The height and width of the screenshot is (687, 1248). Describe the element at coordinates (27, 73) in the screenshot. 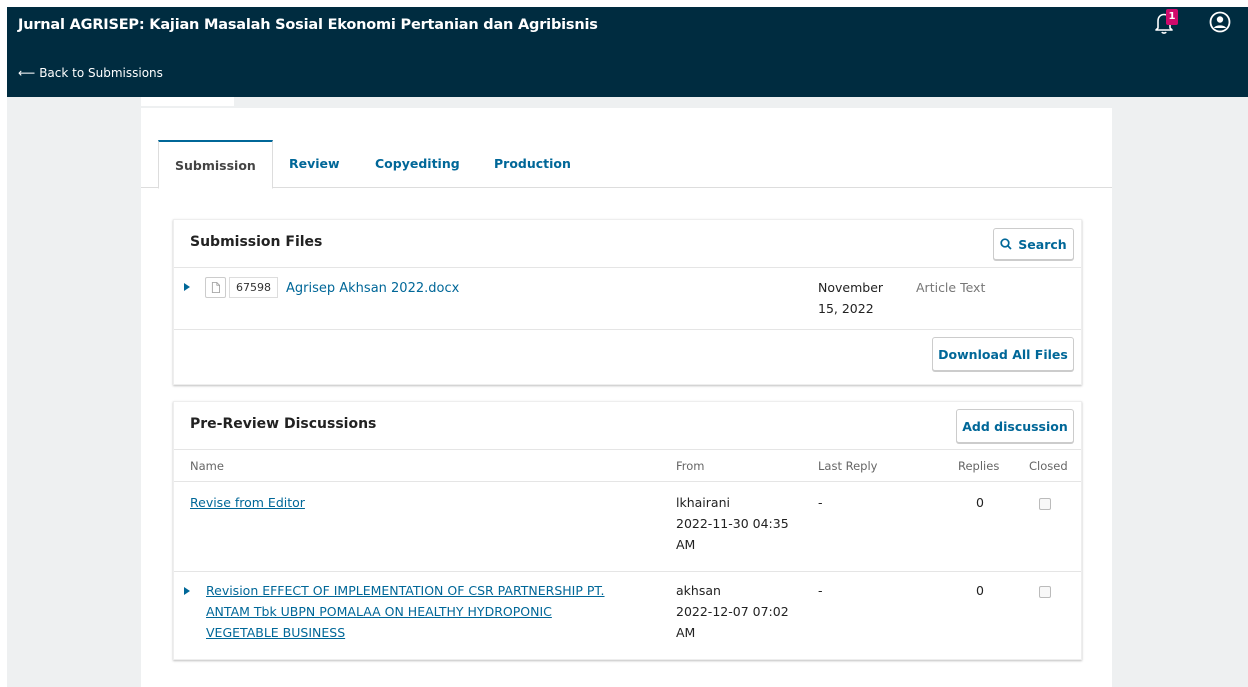

I see `arrow-left-icon: ⟵` at that location.